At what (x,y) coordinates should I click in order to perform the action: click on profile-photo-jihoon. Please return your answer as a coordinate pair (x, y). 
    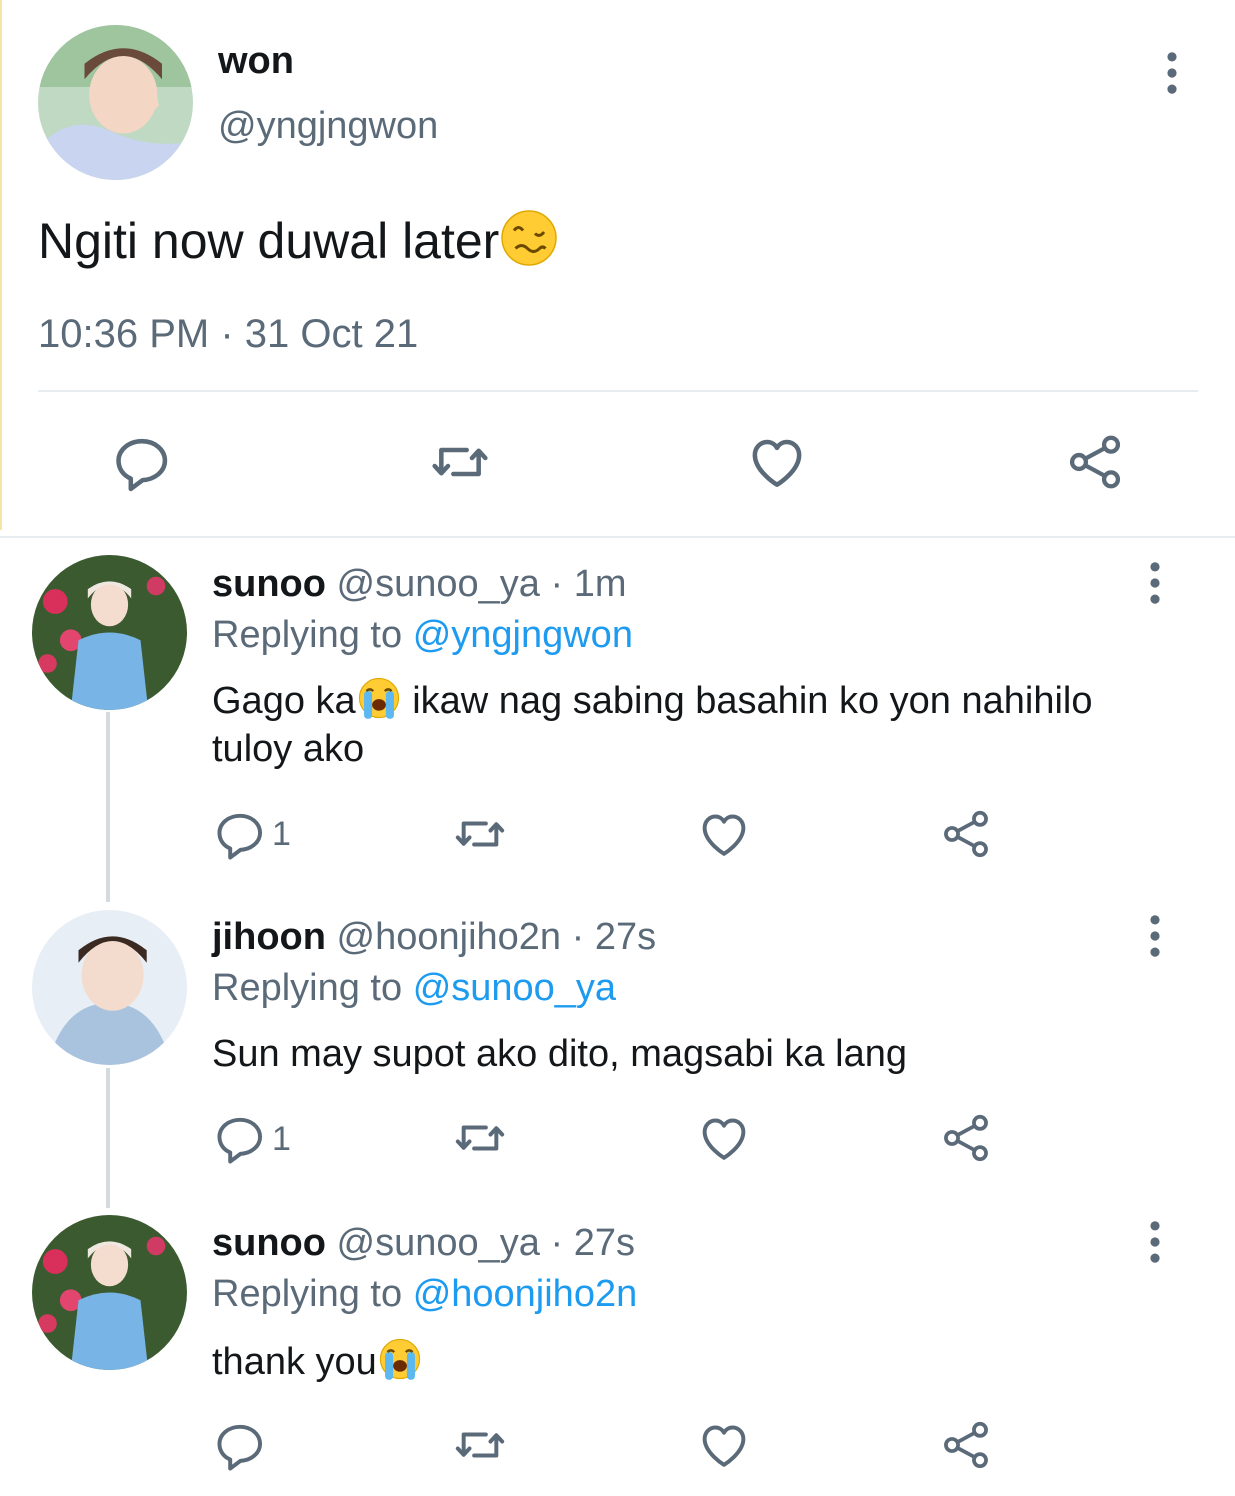
    Looking at the image, I should click on (109, 987).